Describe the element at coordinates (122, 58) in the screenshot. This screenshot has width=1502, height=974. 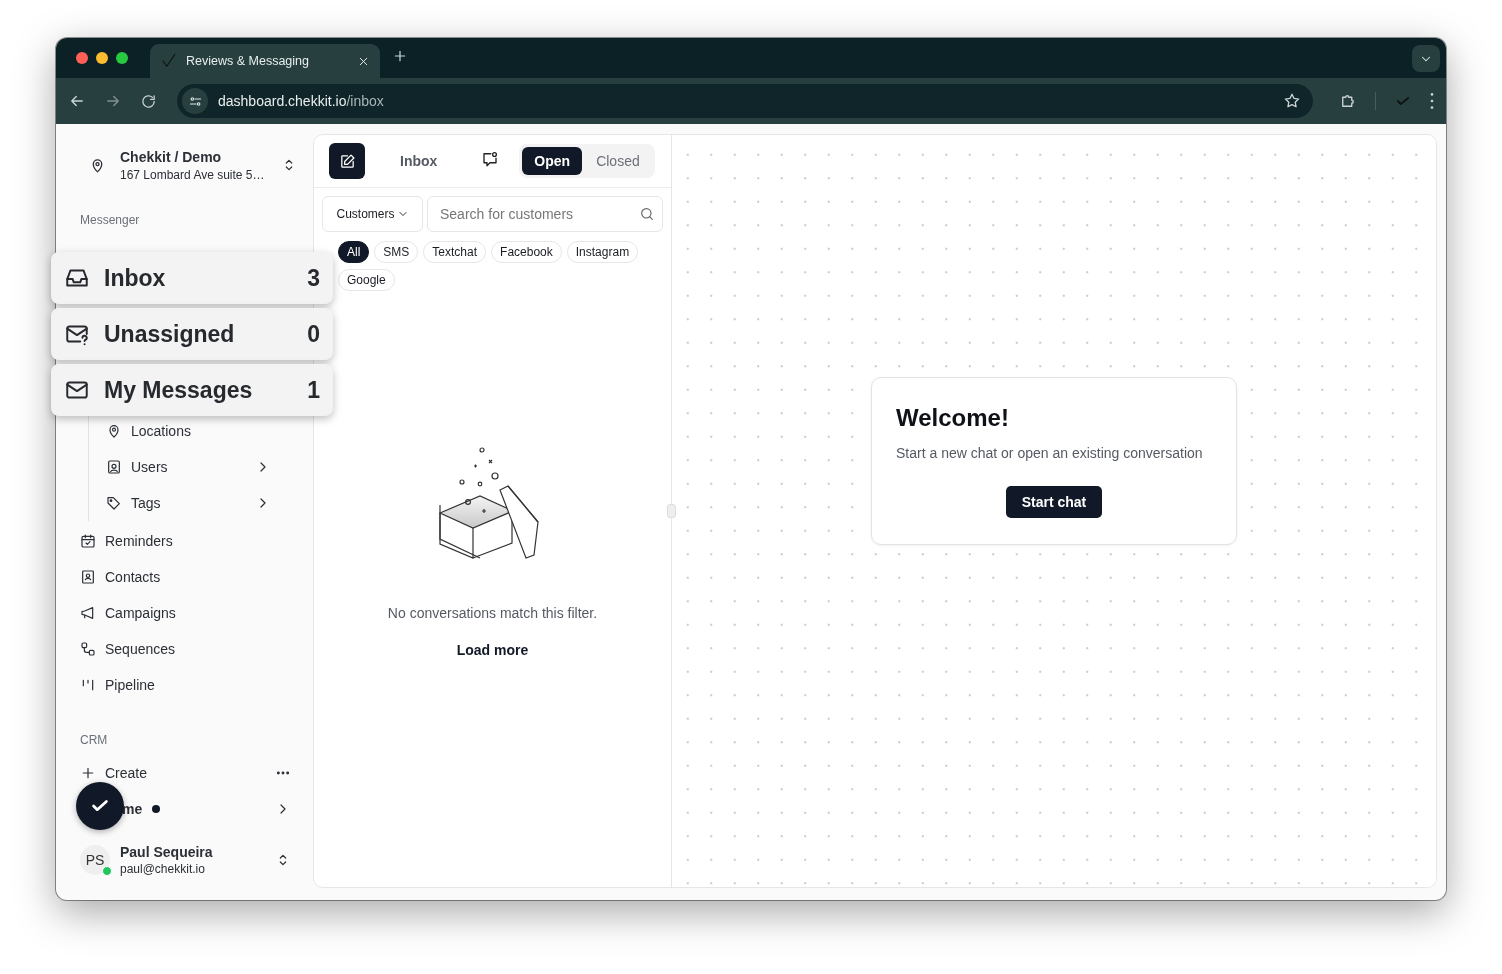
I see `maximize-window-button` at that location.